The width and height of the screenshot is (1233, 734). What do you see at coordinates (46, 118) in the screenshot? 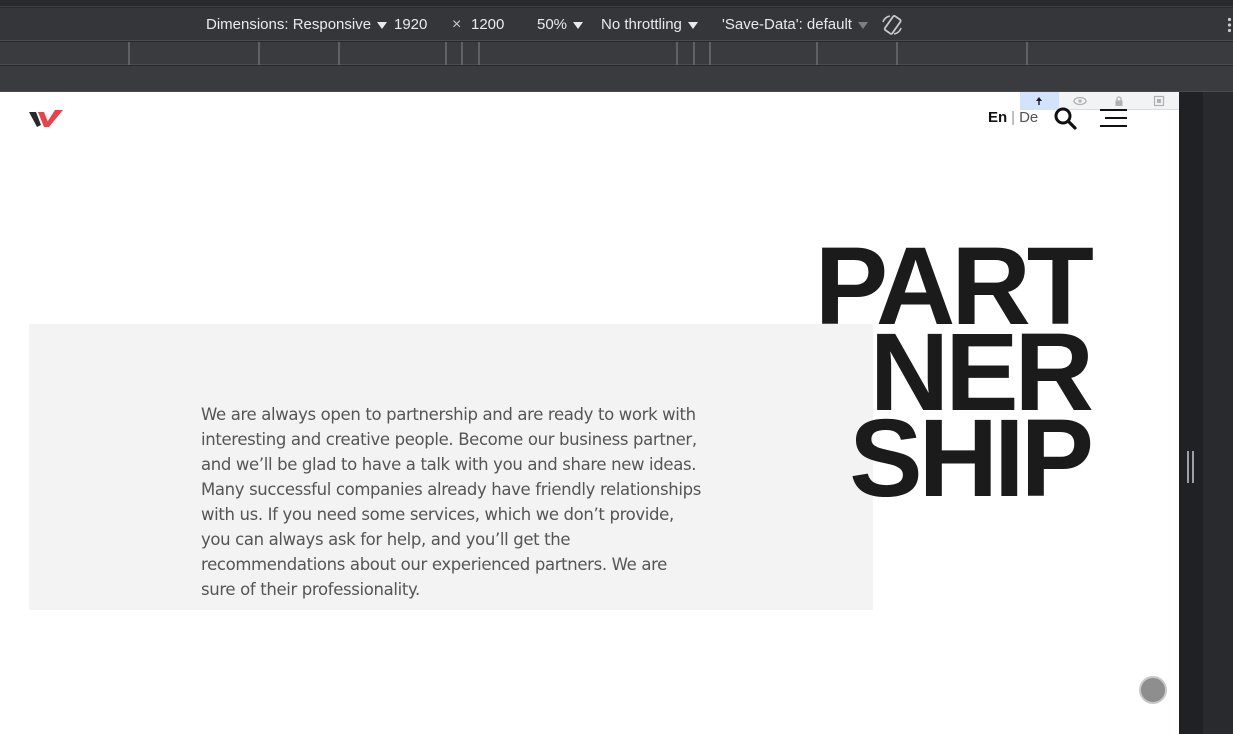
I see `logo-icon` at bounding box center [46, 118].